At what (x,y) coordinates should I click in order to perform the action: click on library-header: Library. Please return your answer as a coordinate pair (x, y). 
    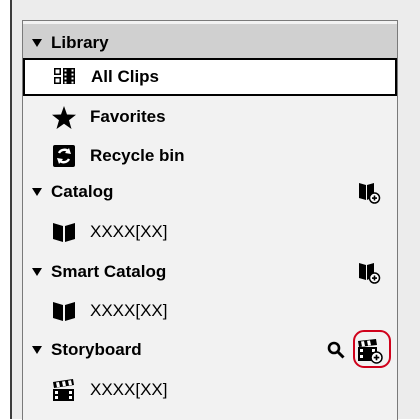
    Looking at the image, I should click on (210, 43).